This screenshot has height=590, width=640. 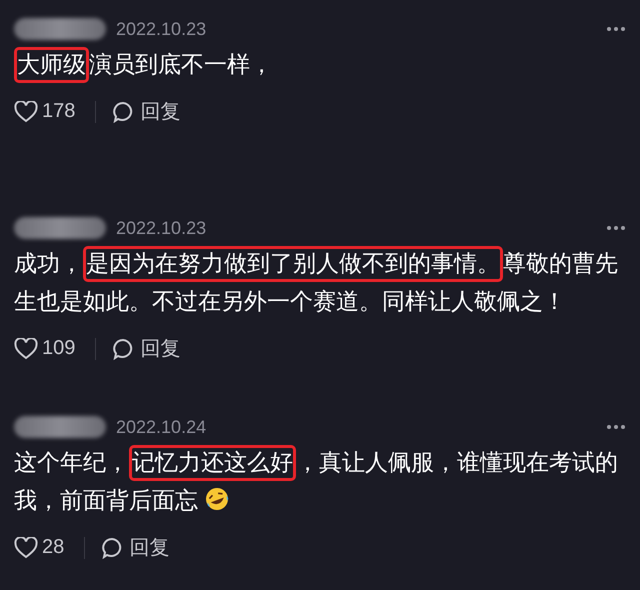 I want to click on like-count: 178, so click(x=59, y=111).